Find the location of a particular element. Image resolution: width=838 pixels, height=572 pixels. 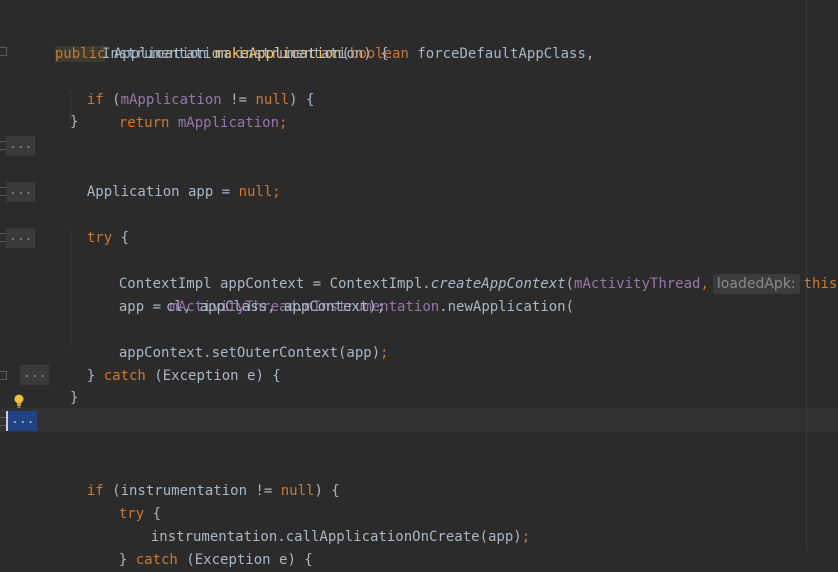

code-token: .newApplication( is located at coordinates (507, 307).